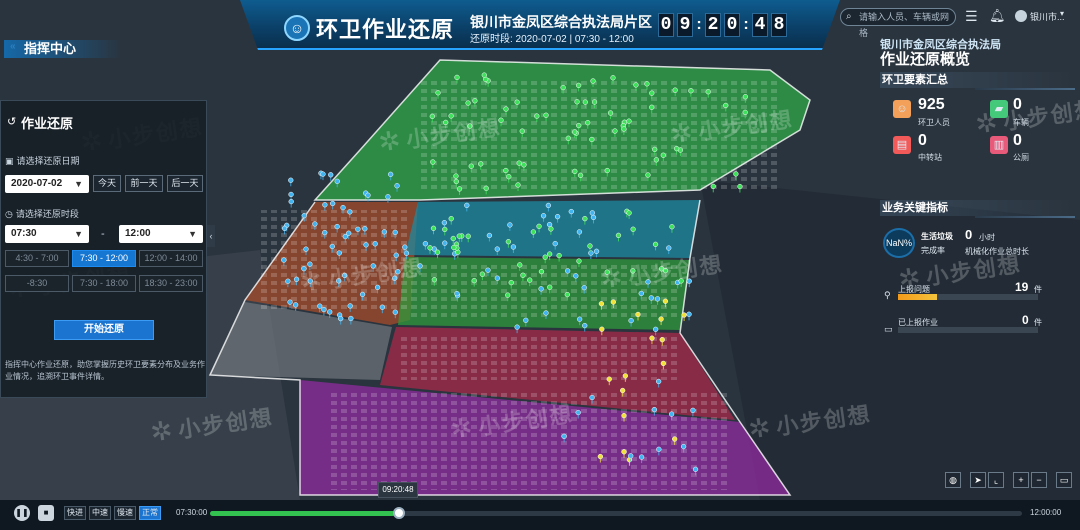 Image resolution: width=1080 pixels, height=530 pixels. Describe the element at coordinates (616, 513) in the screenshot. I see `timeline-track` at that location.